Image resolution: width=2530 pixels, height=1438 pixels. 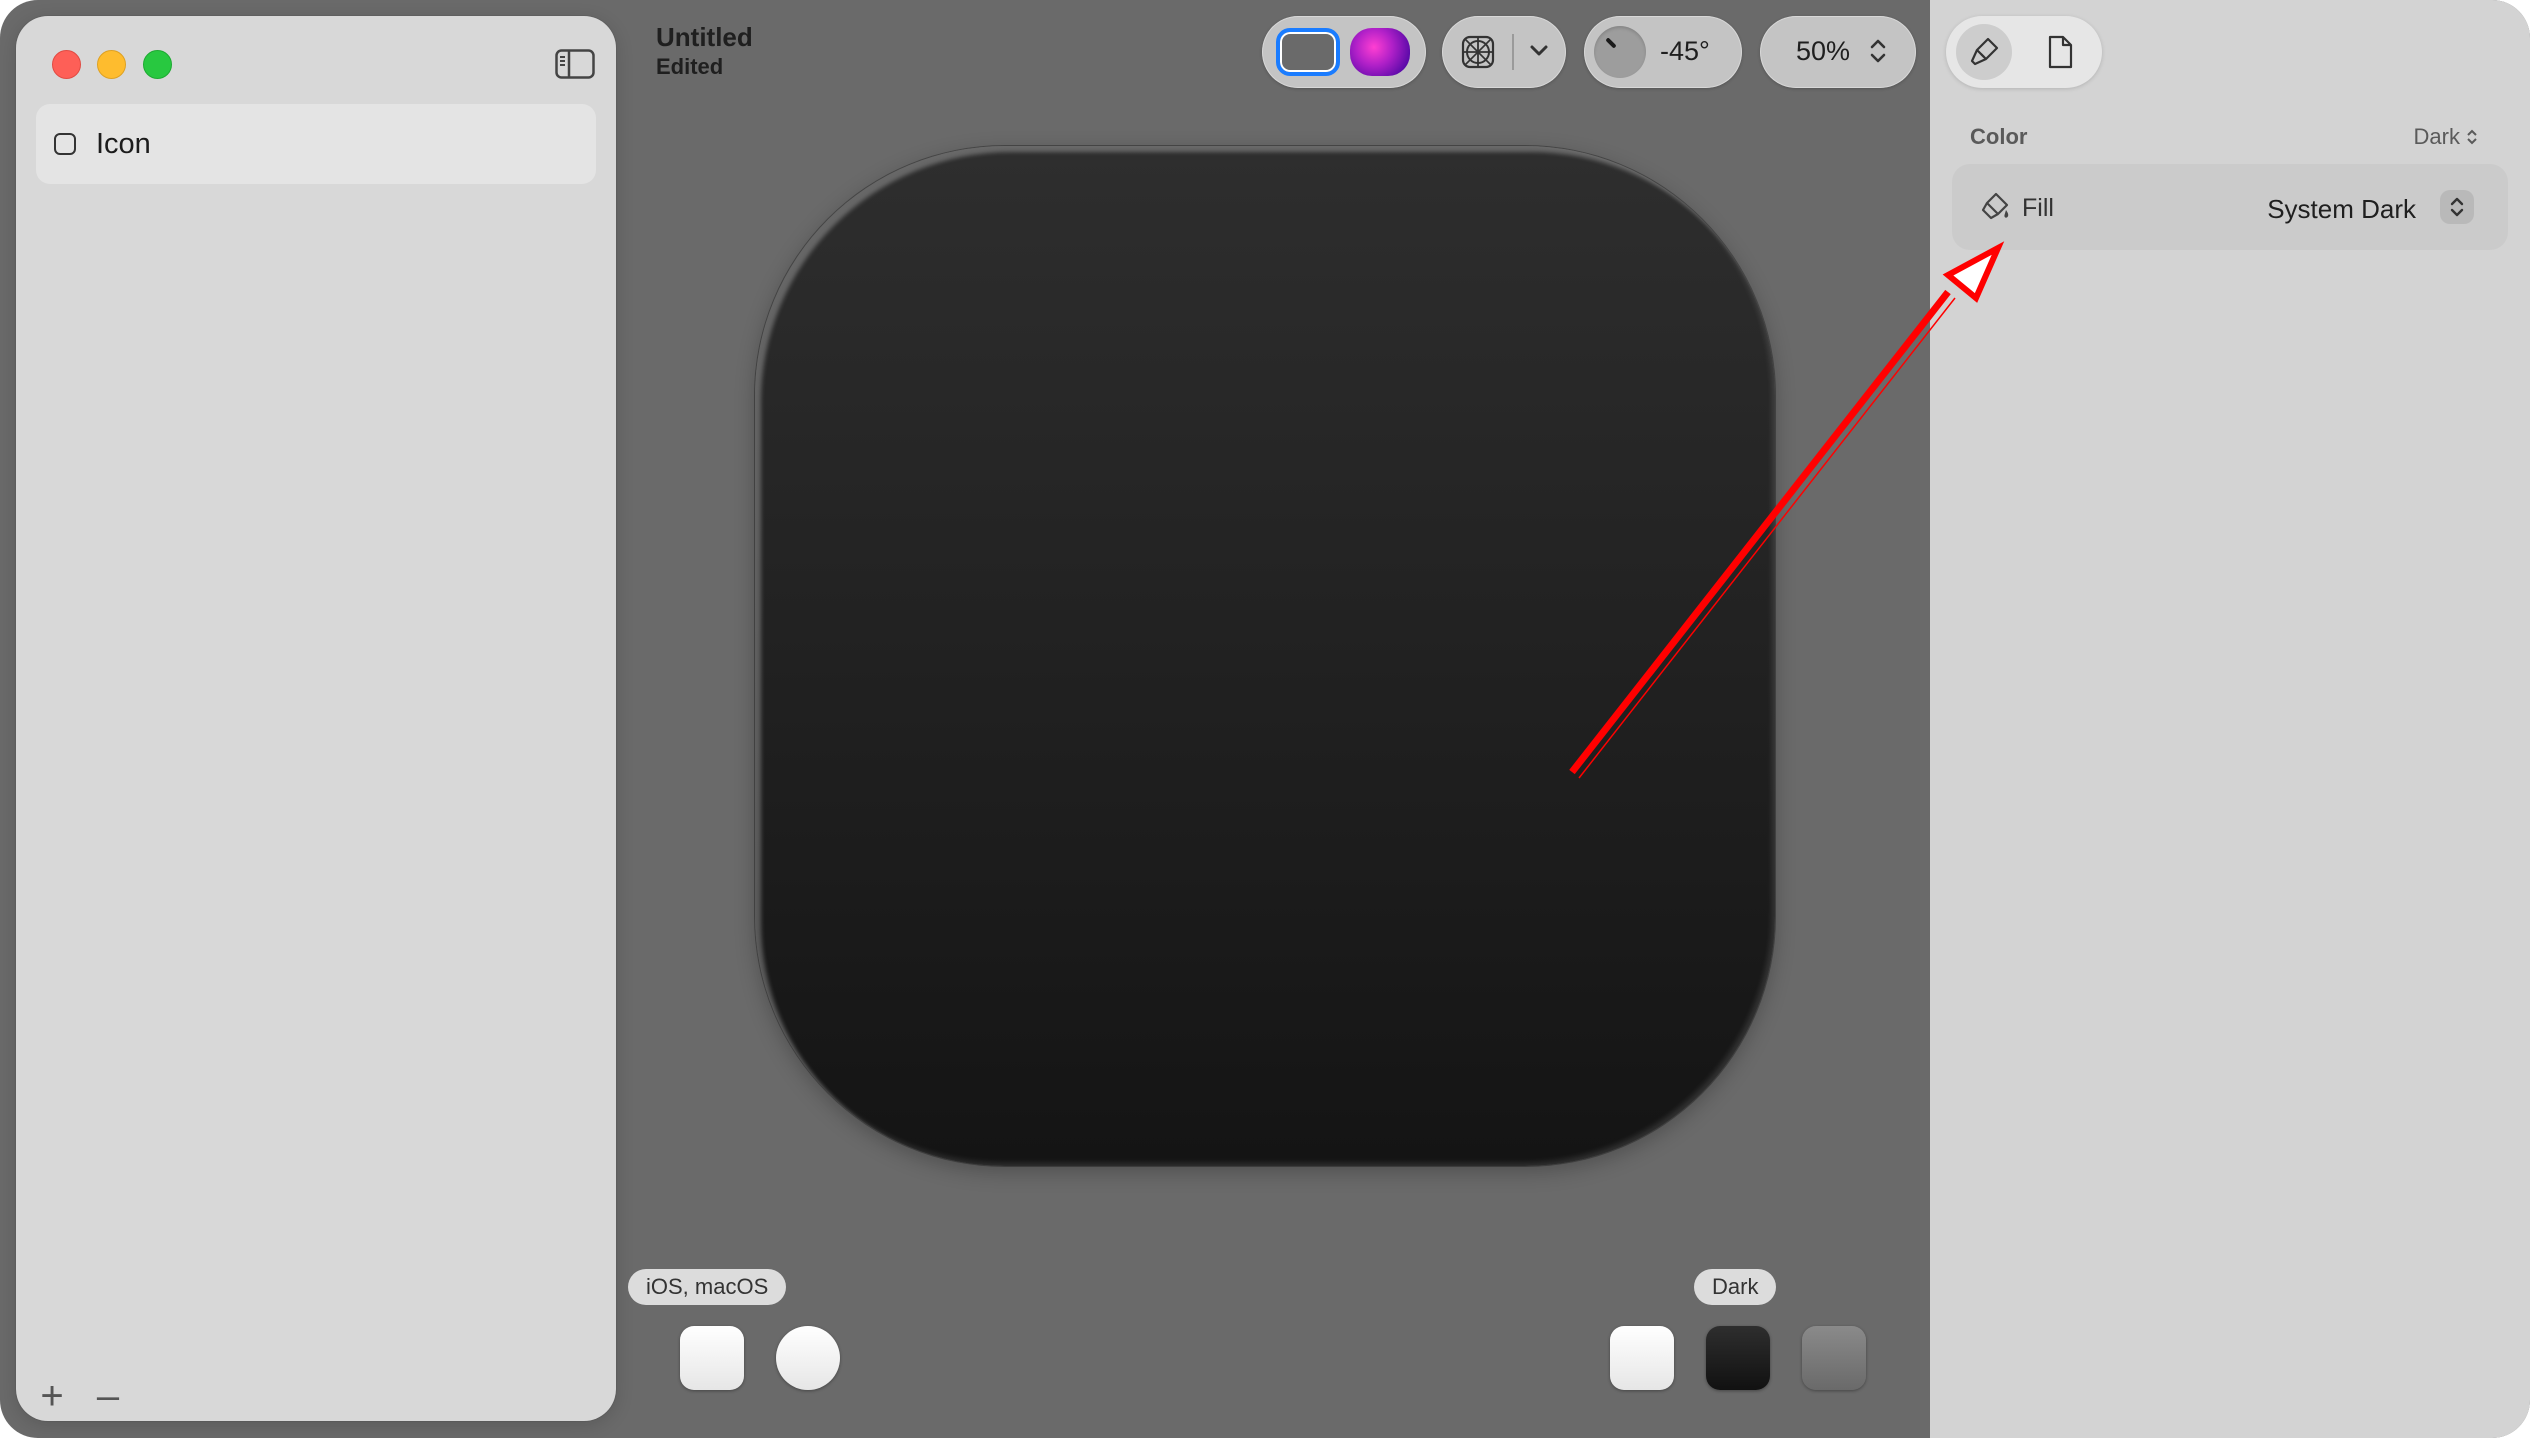 What do you see at coordinates (1478, 54) in the screenshot?
I see `grid-overlay-icon` at bounding box center [1478, 54].